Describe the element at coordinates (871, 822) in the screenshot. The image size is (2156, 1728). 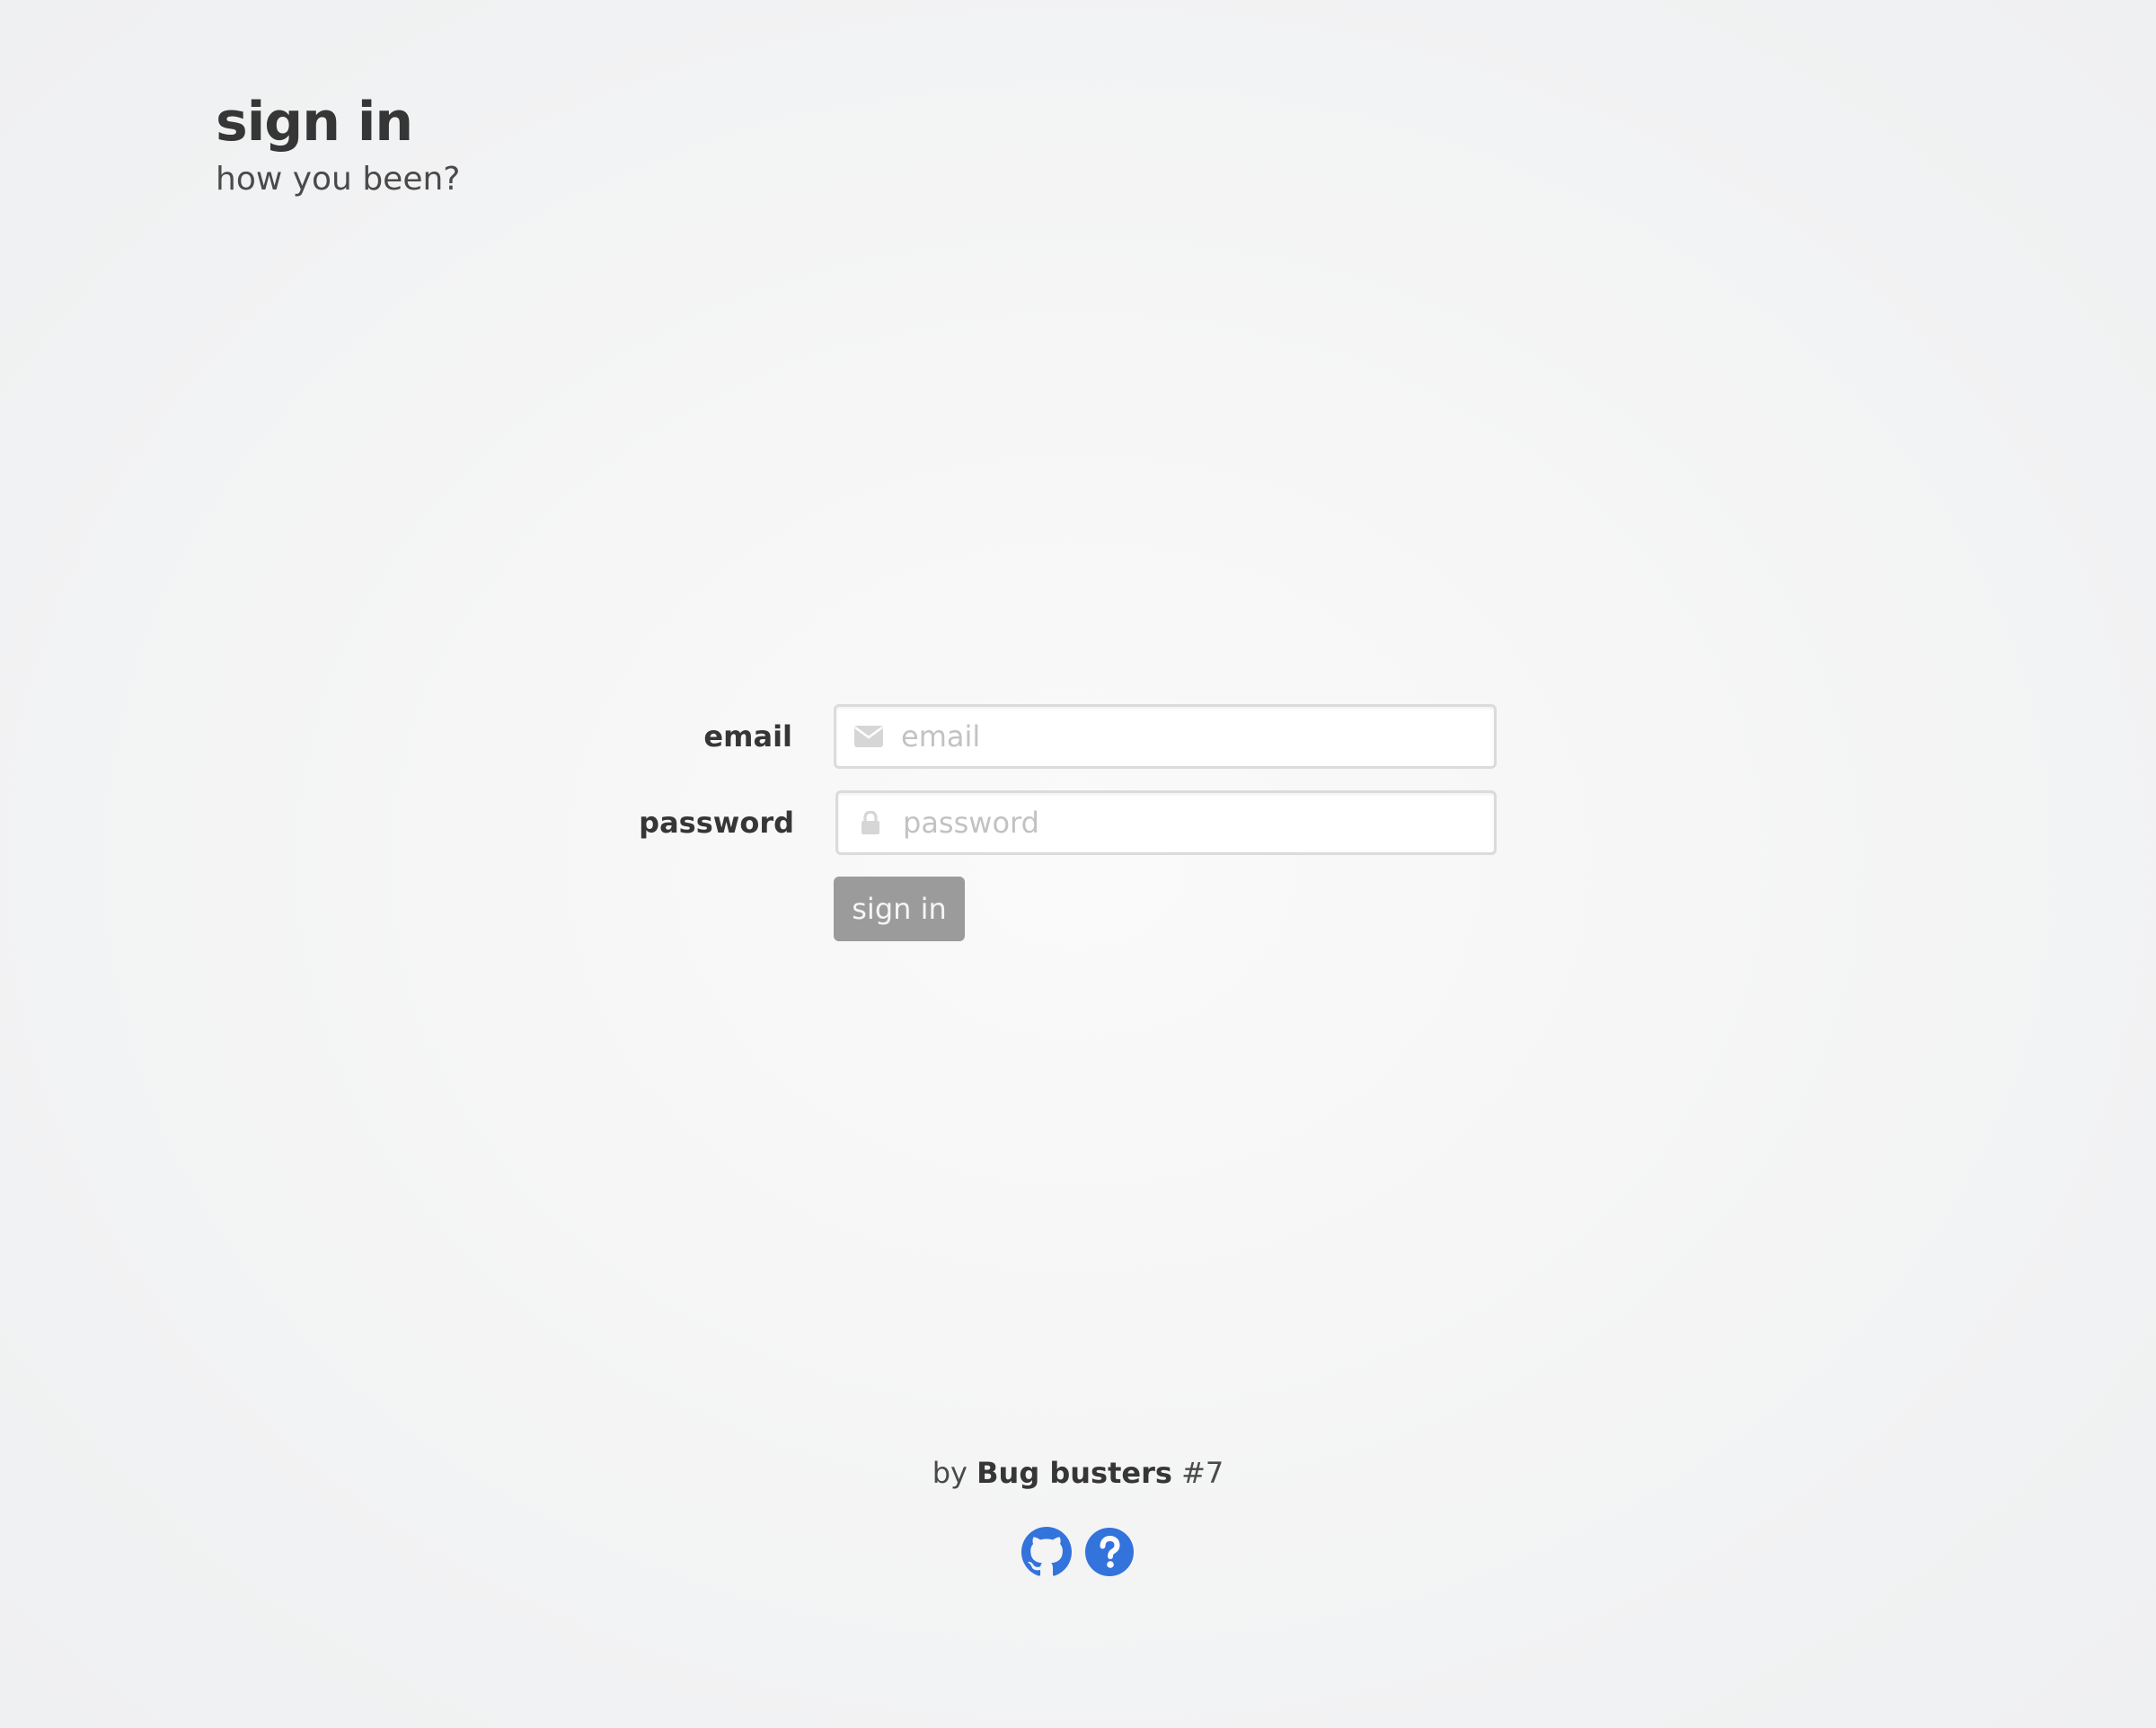
I see `lock-icon` at that location.